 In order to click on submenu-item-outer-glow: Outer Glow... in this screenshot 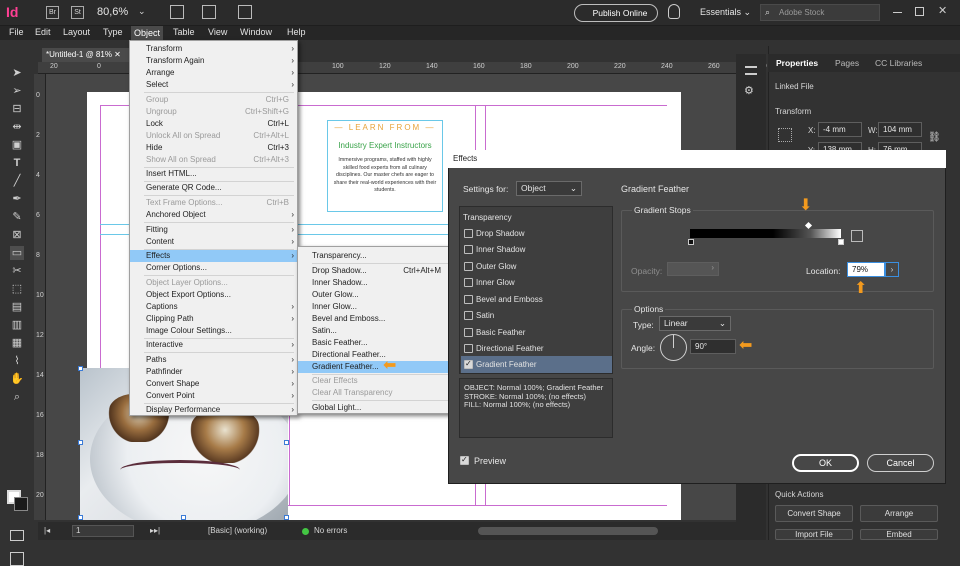, I will do `click(373, 295)`.